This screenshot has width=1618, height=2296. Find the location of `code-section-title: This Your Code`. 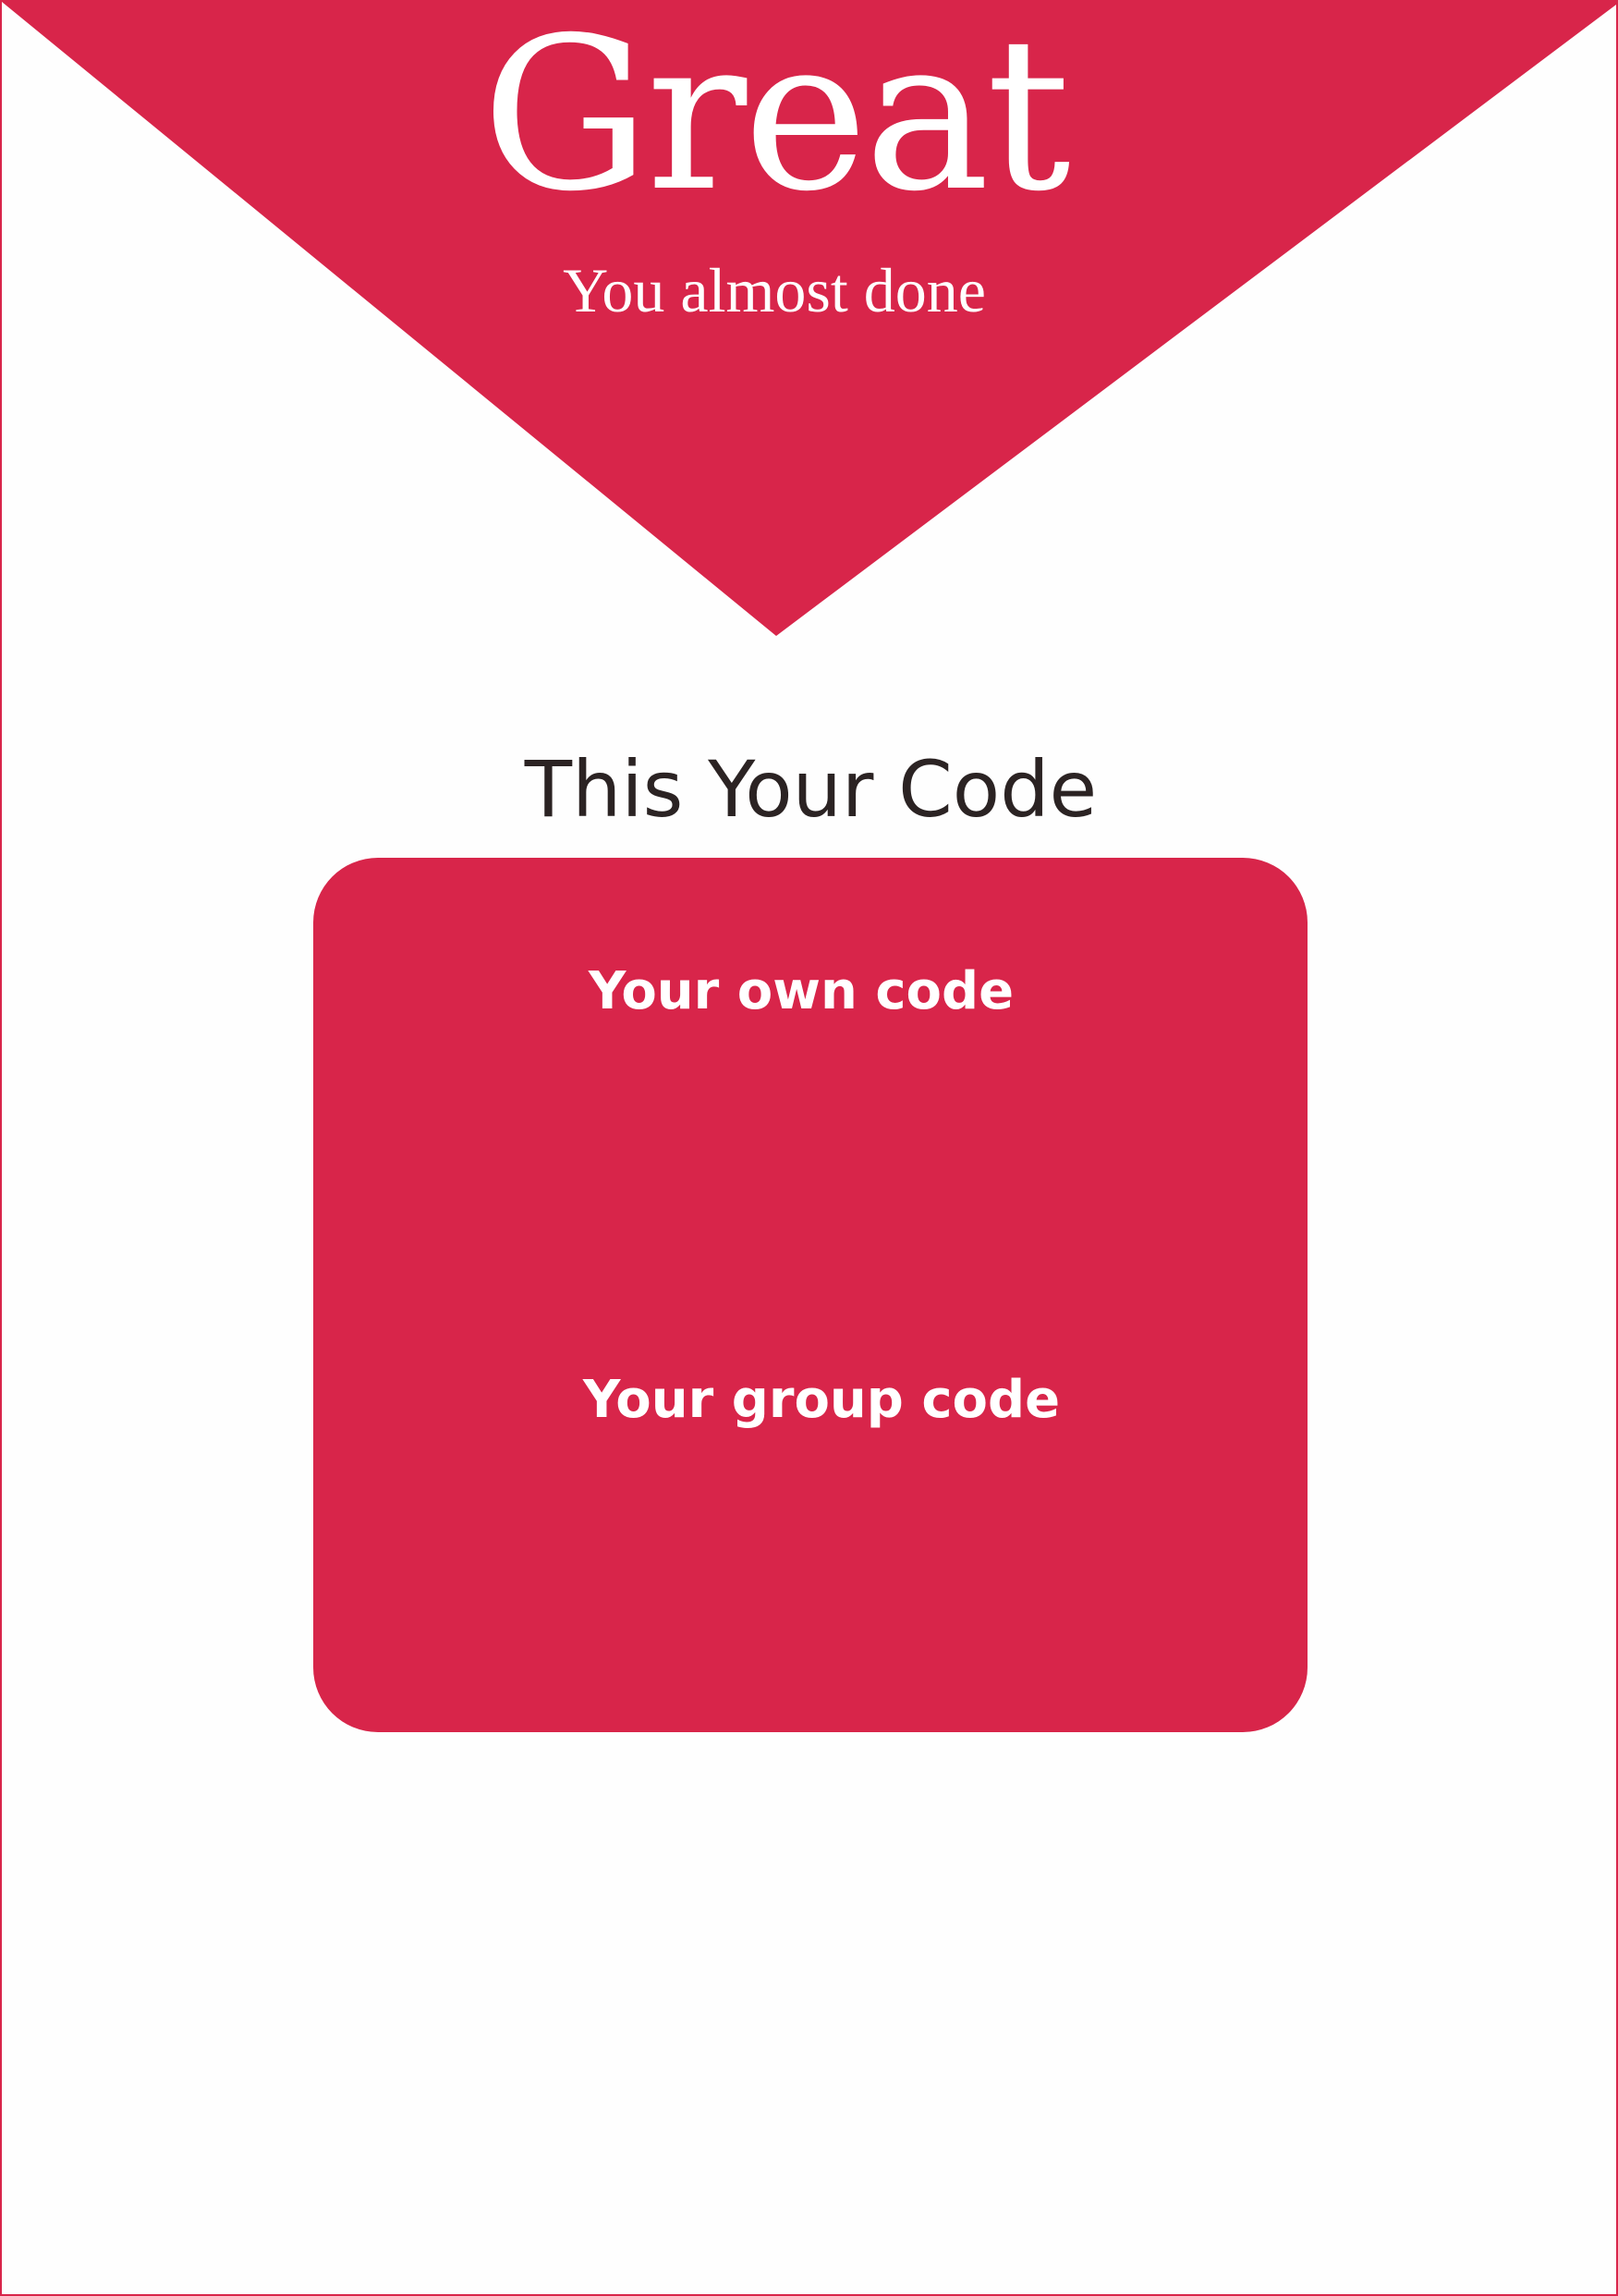

code-section-title: This Your Code is located at coordinates (811, 789).